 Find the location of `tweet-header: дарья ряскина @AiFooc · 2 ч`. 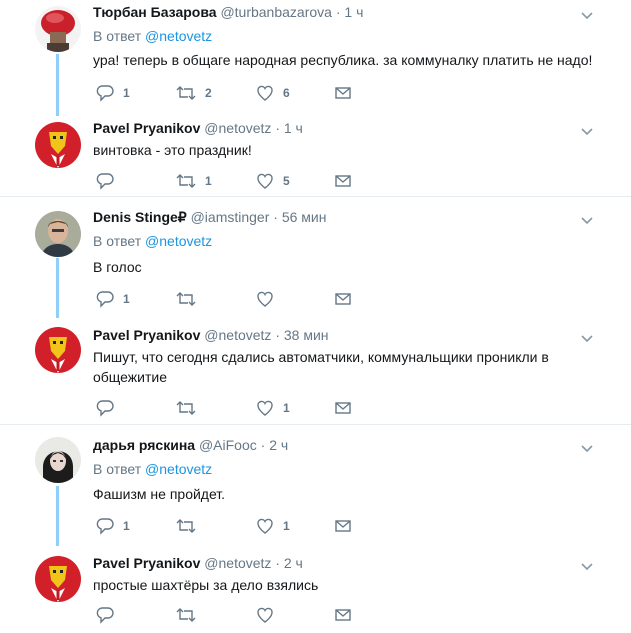

tweet-header: дарья ряскина @AiFooc · 2 ч is located at coordinates (190, 445).